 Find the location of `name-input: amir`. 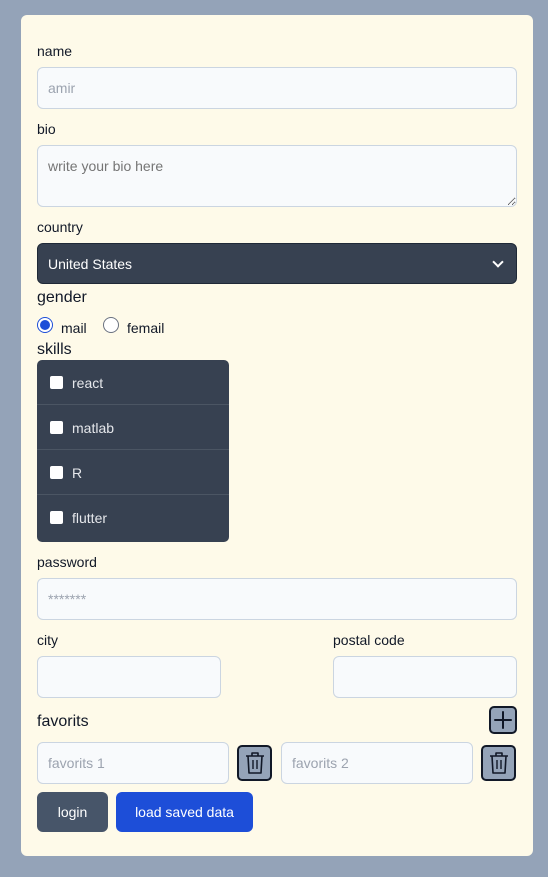

name-input: amir is located at coordinates (277, 88).